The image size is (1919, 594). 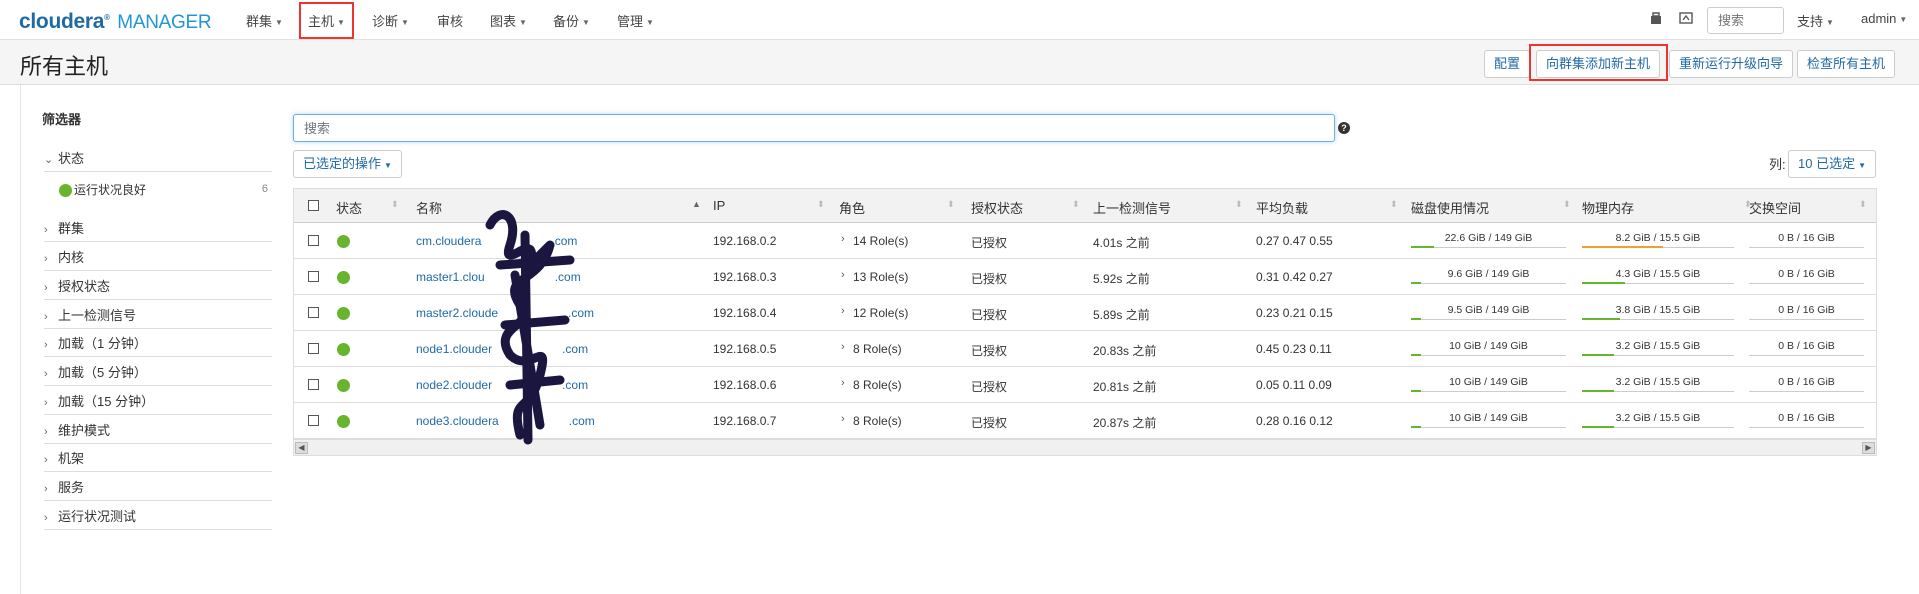 I want to click on scroll-right-icon: ▶, so click(x=1868, y=448).